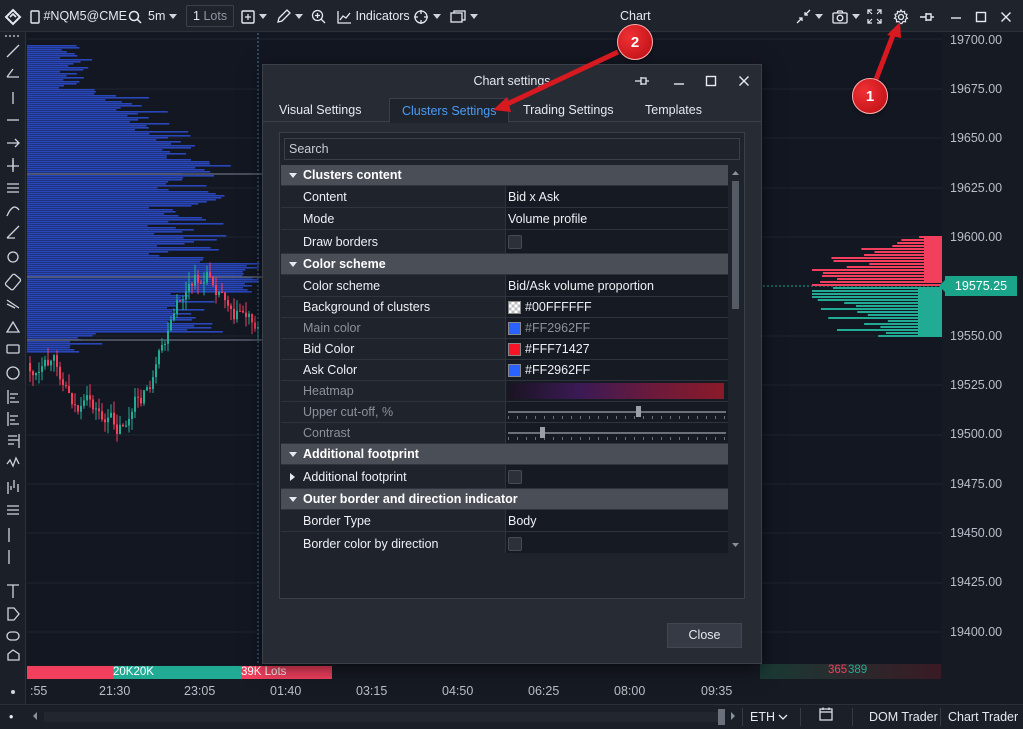  What do you see at coordinates (903, 717) in the screenshot?
I see `dom-trader-button: DOM Trader` at bounding box center [903, 717].